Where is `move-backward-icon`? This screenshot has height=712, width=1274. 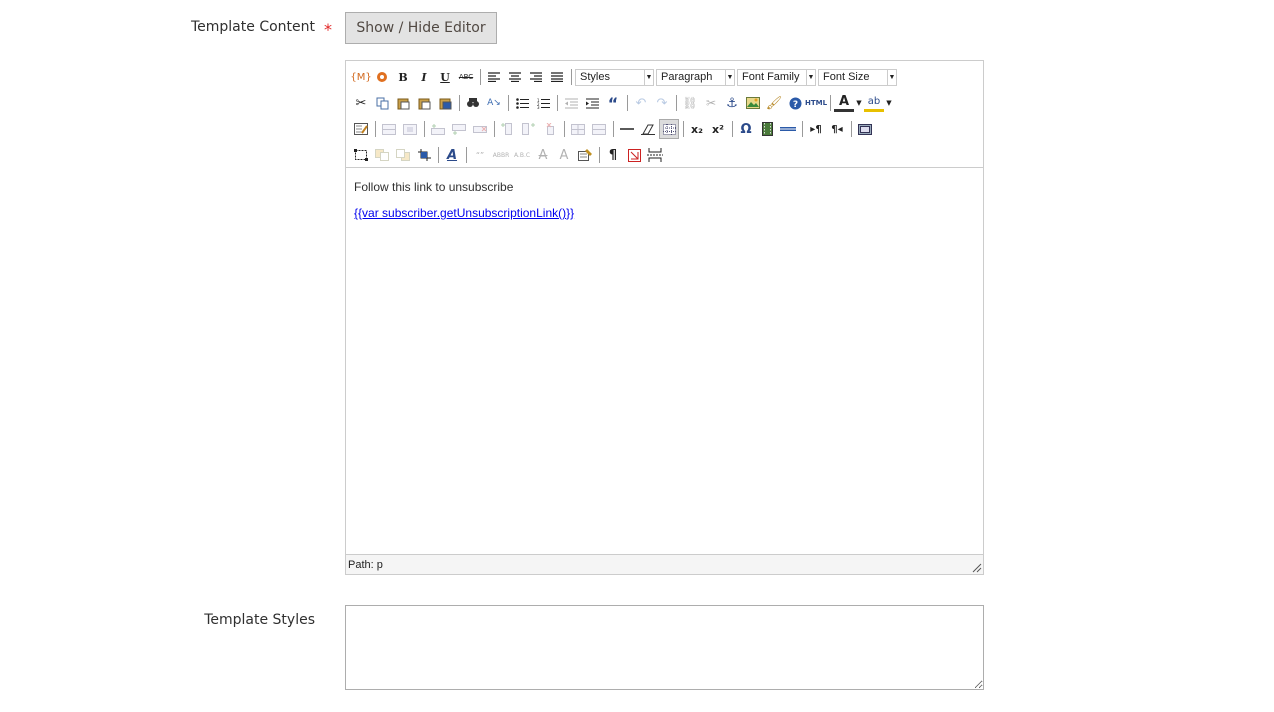 move-backward-icon is located at coordinates (403, 155).